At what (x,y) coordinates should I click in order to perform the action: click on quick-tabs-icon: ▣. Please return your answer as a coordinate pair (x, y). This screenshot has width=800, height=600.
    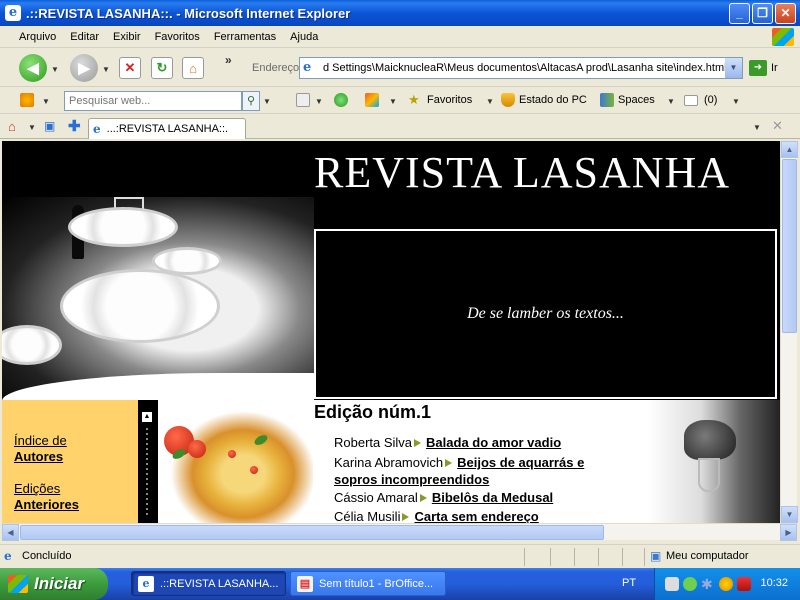
    Looking at the image, I should click on (49, 126).